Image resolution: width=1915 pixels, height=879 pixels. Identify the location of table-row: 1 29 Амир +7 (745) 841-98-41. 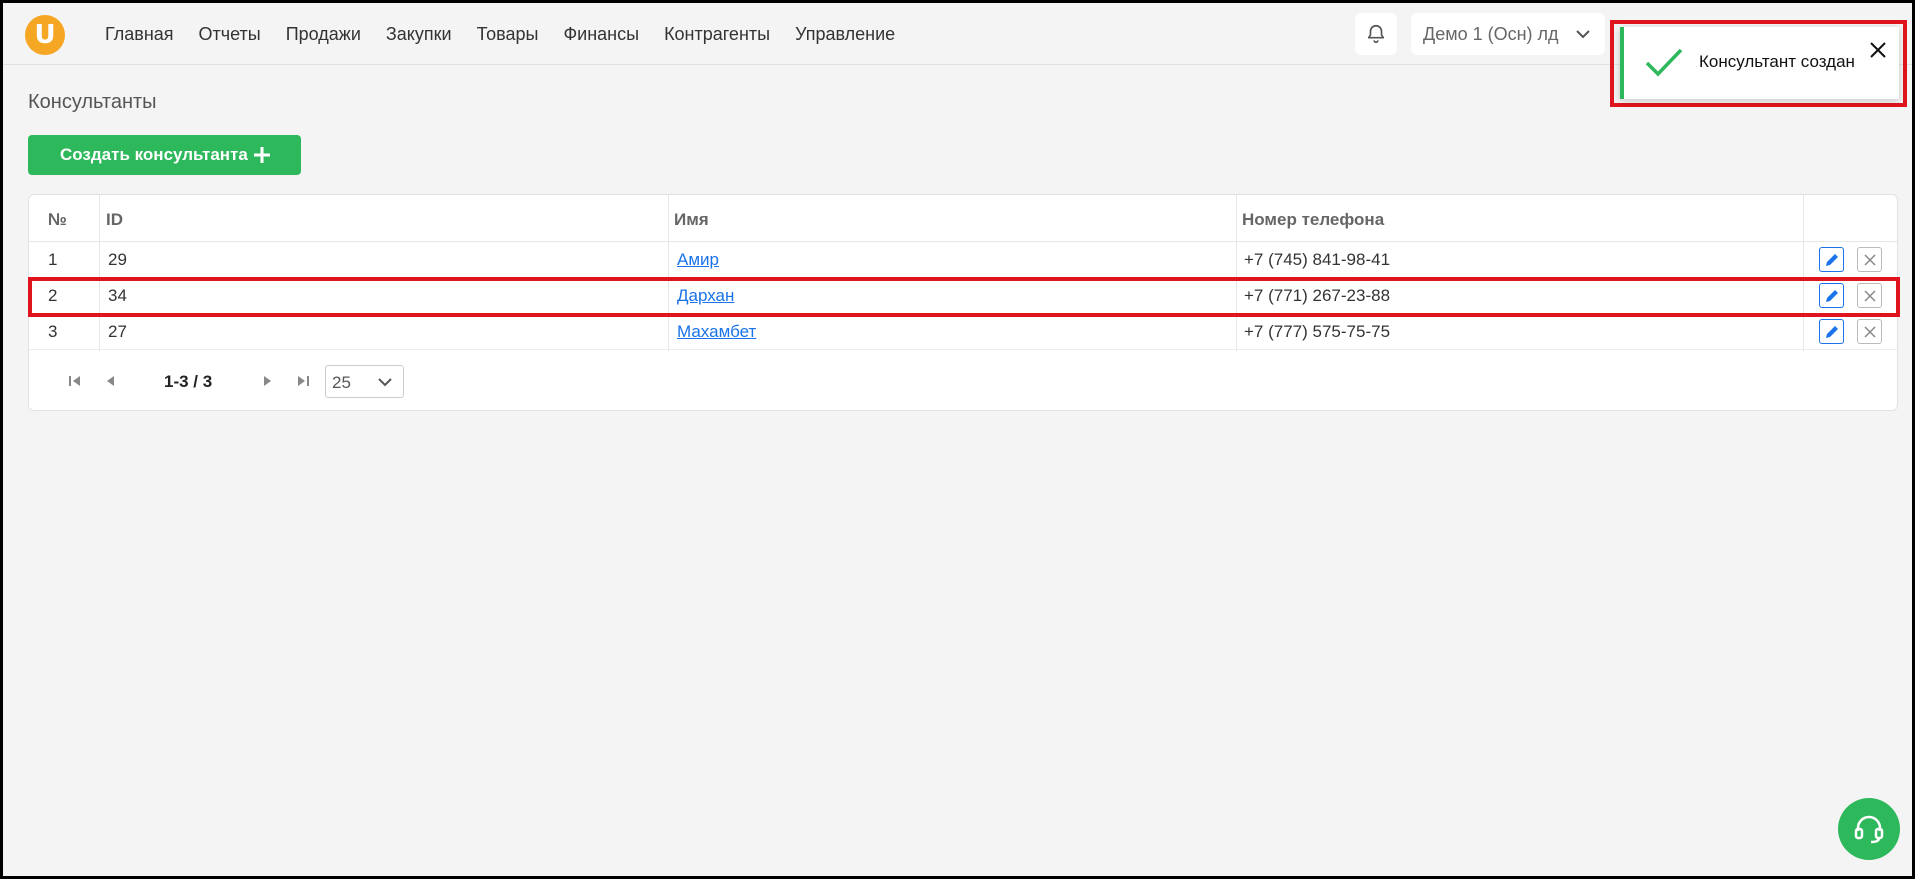
(963, 260).